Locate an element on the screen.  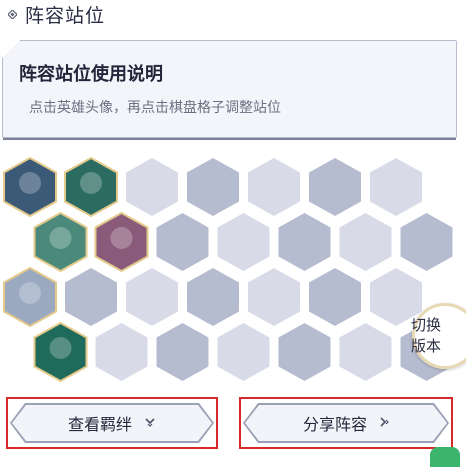
section-header: 阵容站位 is located at coordinates (56, 14).